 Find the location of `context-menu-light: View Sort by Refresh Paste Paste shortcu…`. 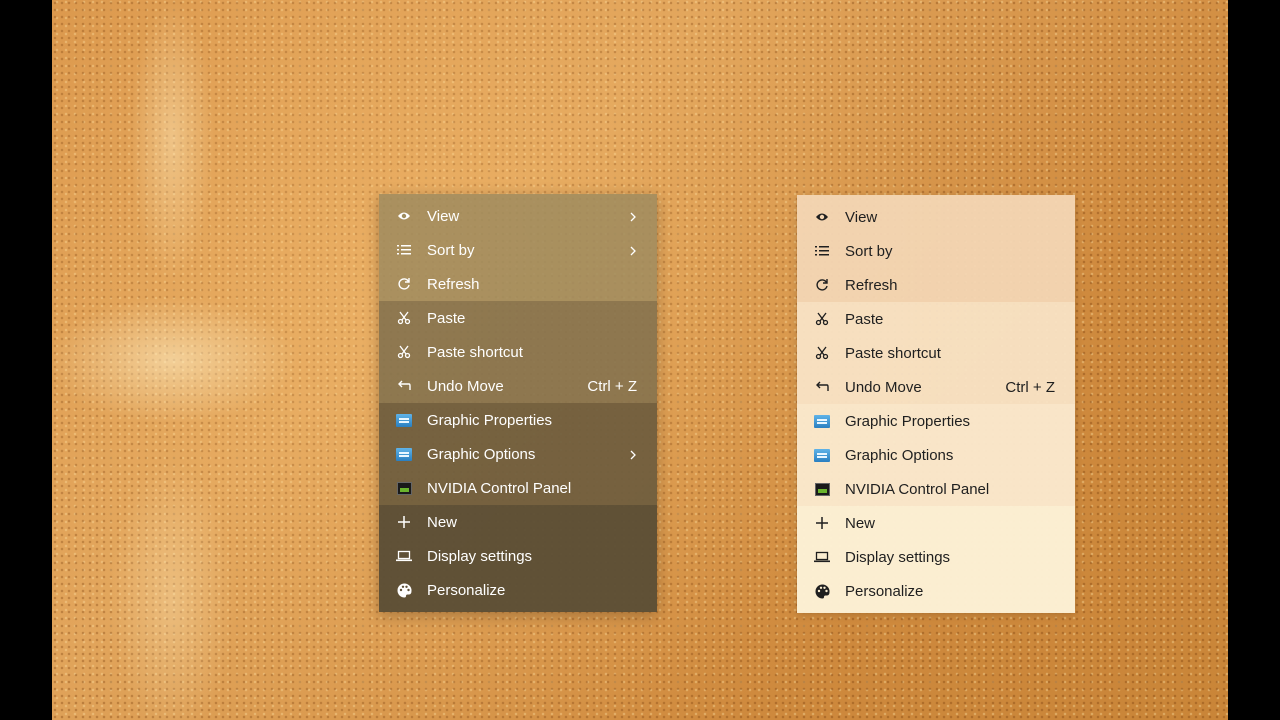

context-menu-light: View Sort by Refresh Paste Paste shortcu… is located at coordinates (936, 404).